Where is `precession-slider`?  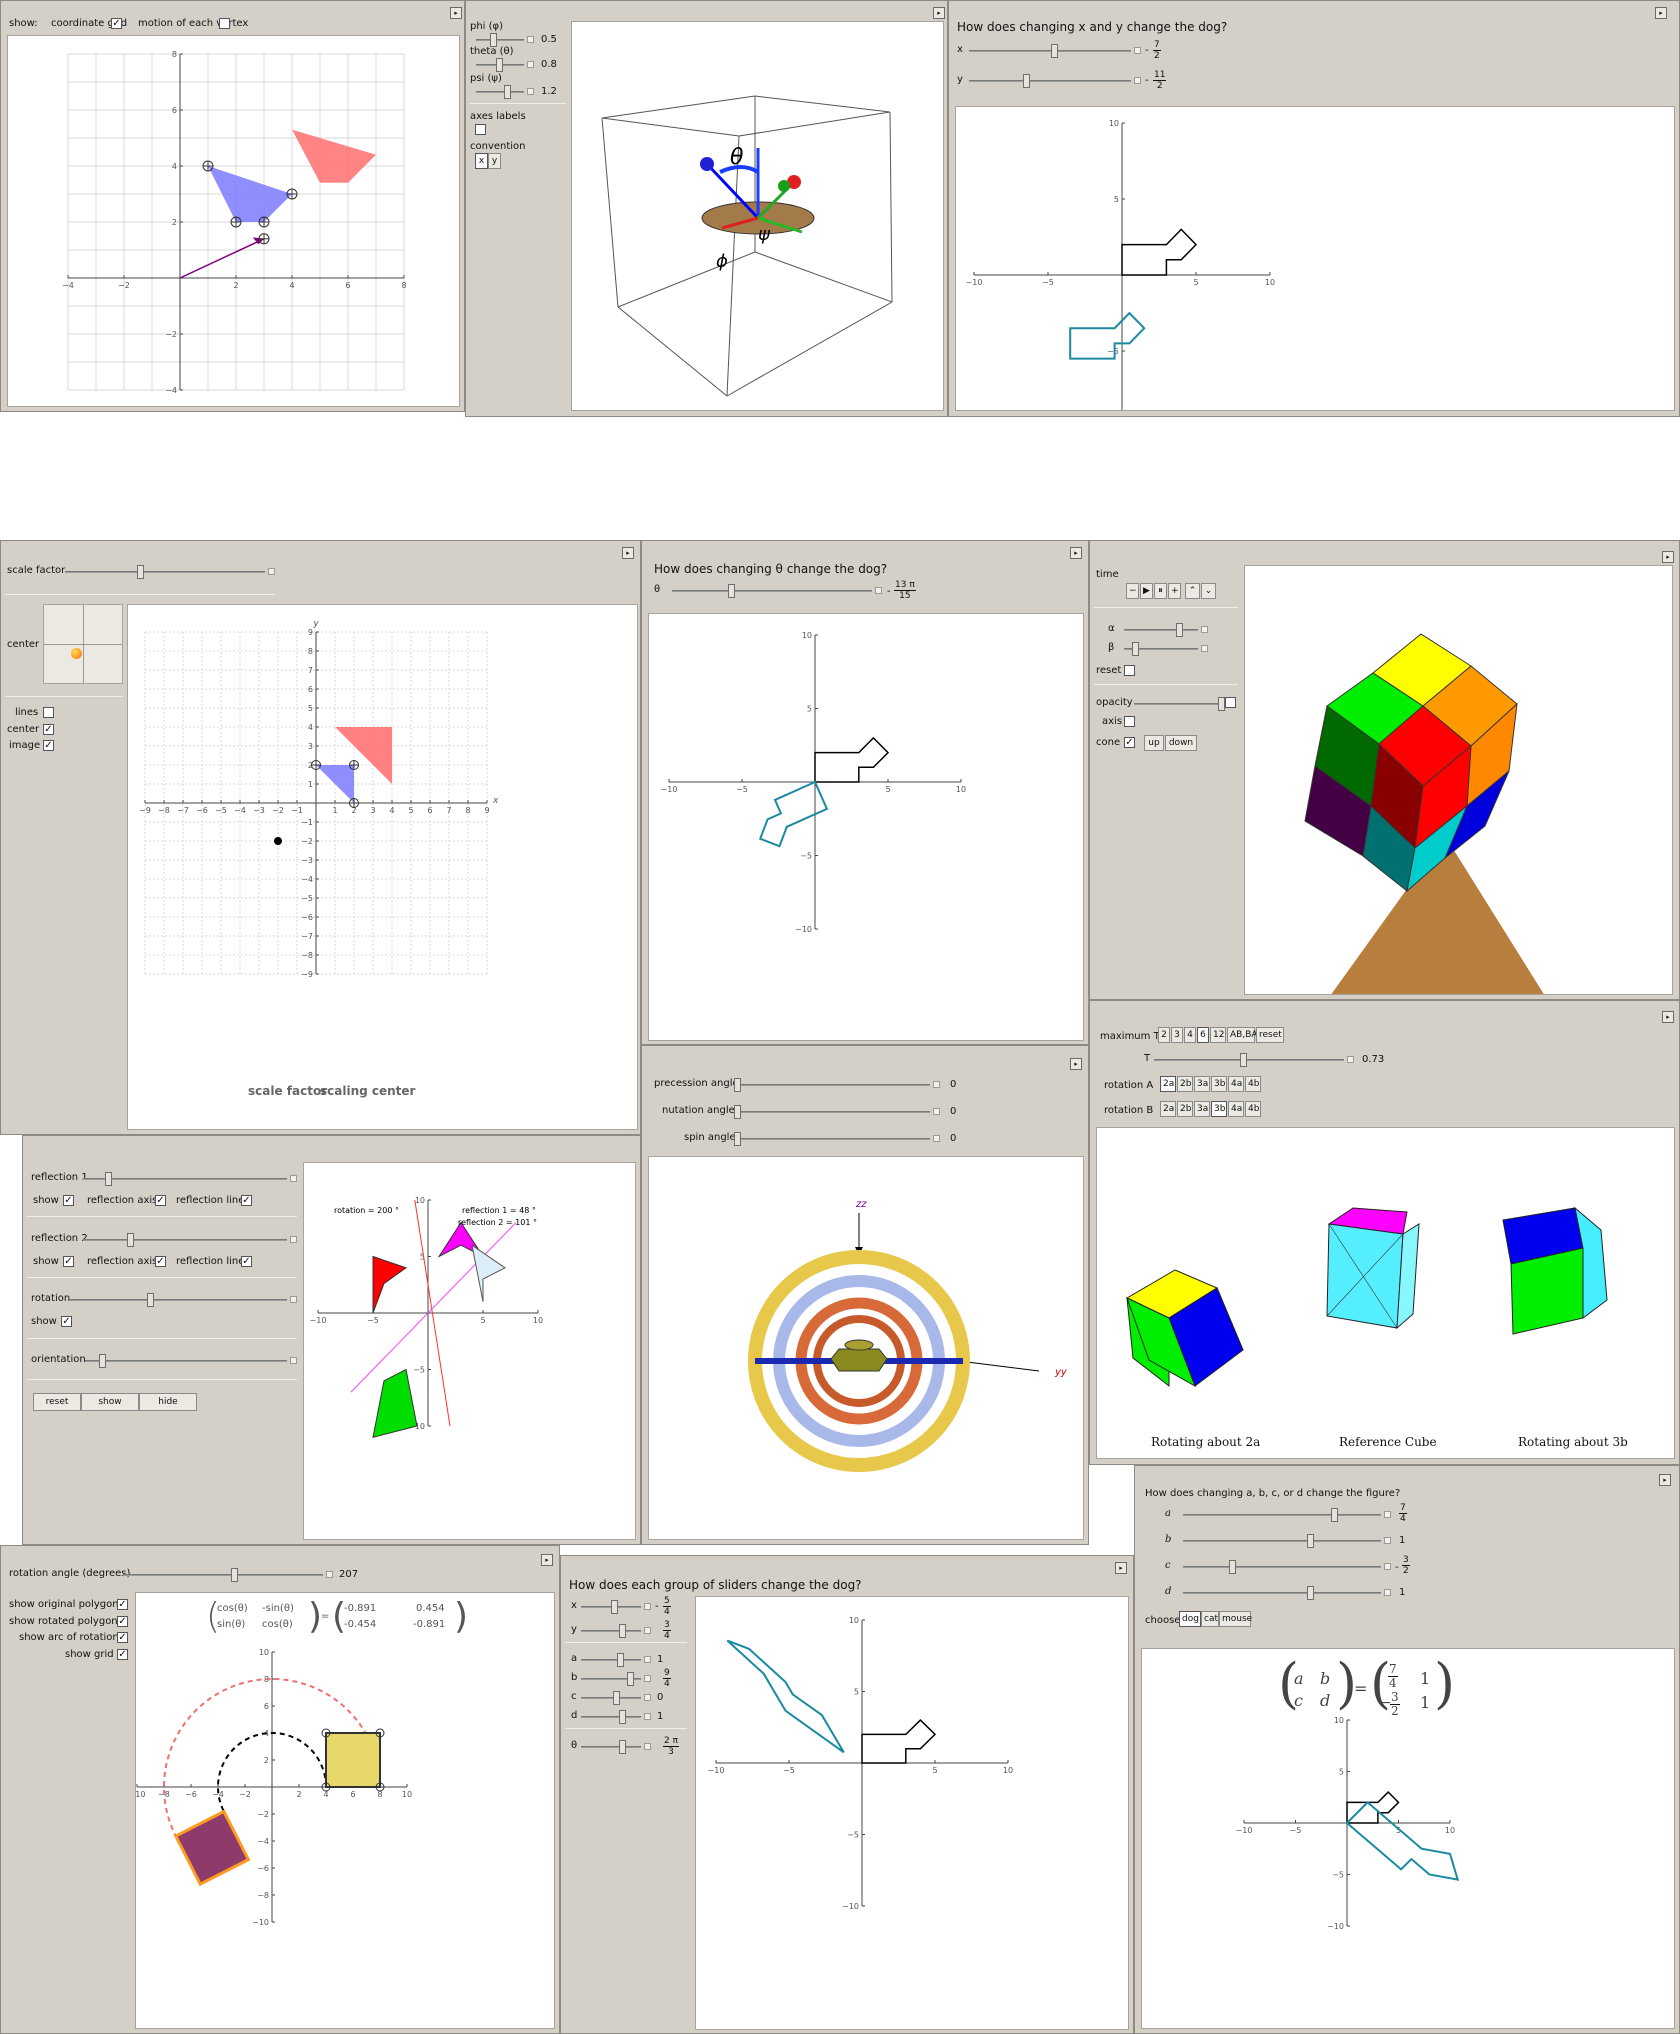 precession-slider is located at coordinates (837, 1085).